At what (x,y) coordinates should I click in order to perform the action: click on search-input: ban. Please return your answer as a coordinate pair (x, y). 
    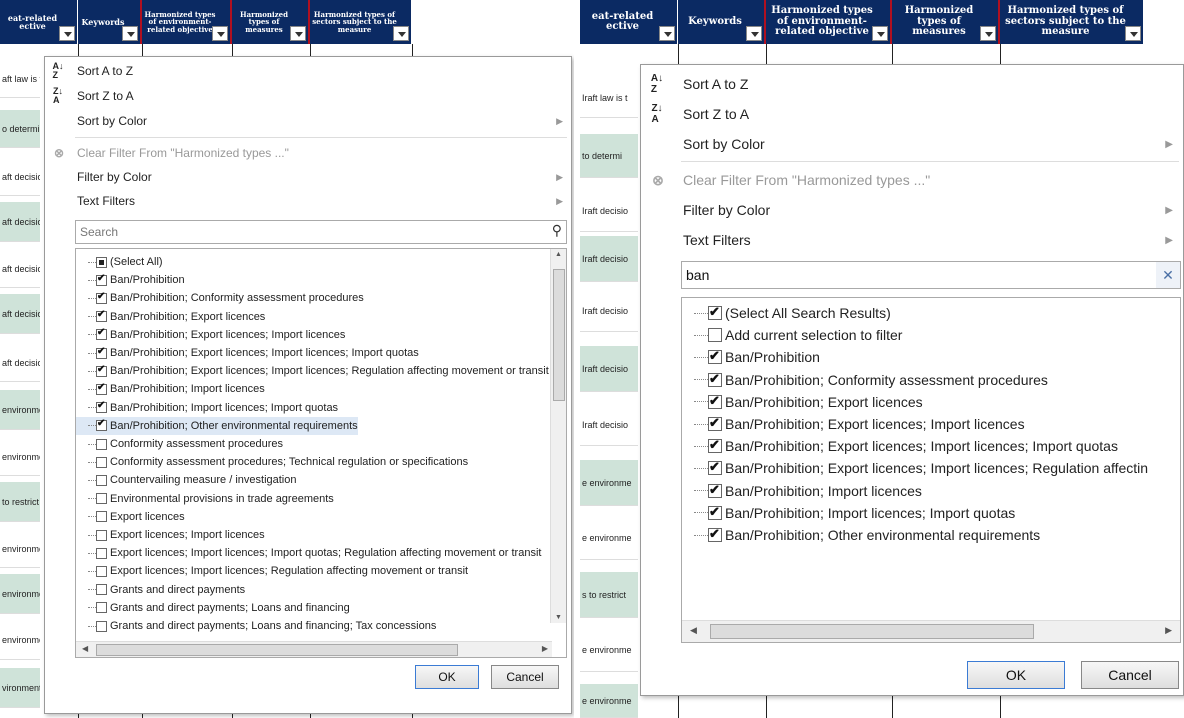
    Looking at the image, I should click on (695, 275).